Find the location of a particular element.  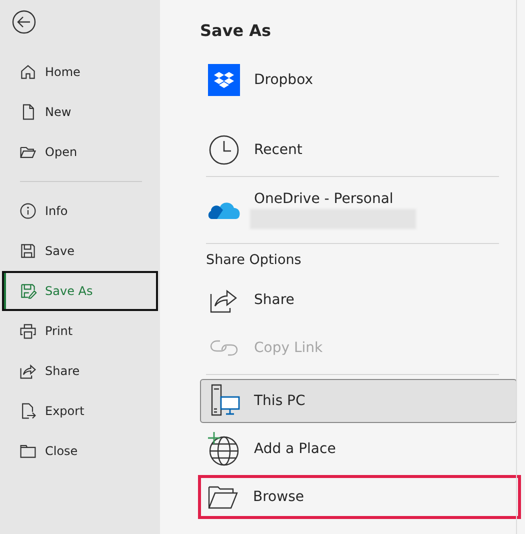

menu-item: Save As is located at coordinates (80, 291).